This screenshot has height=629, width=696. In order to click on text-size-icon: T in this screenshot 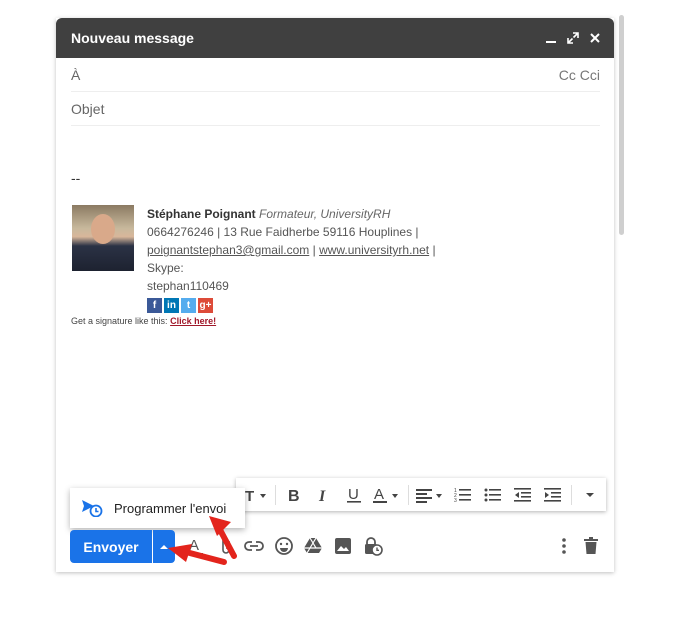, I will do `click(255, 495)`.